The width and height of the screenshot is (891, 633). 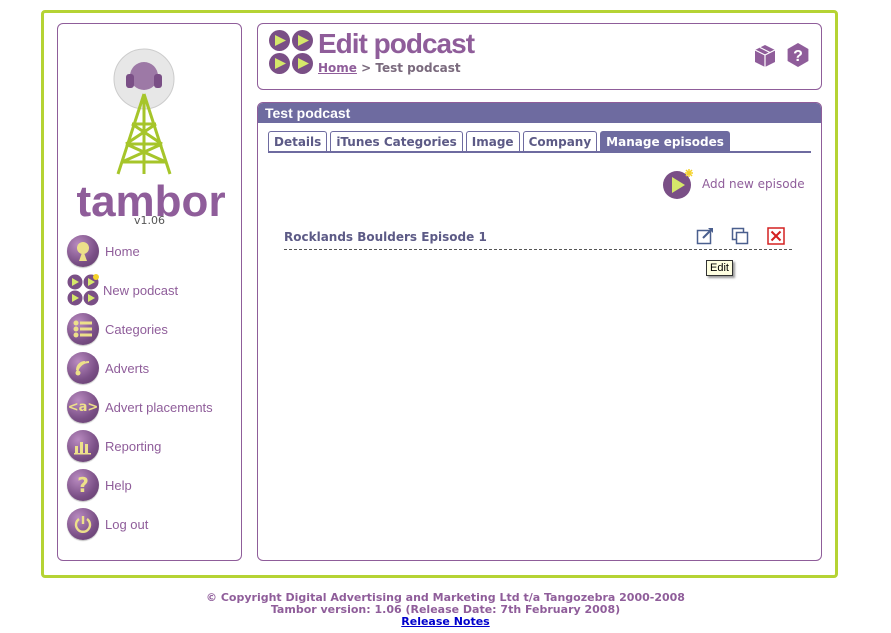 I want to click on sidebar-item-label: Categories, so click(x=136, y=329).